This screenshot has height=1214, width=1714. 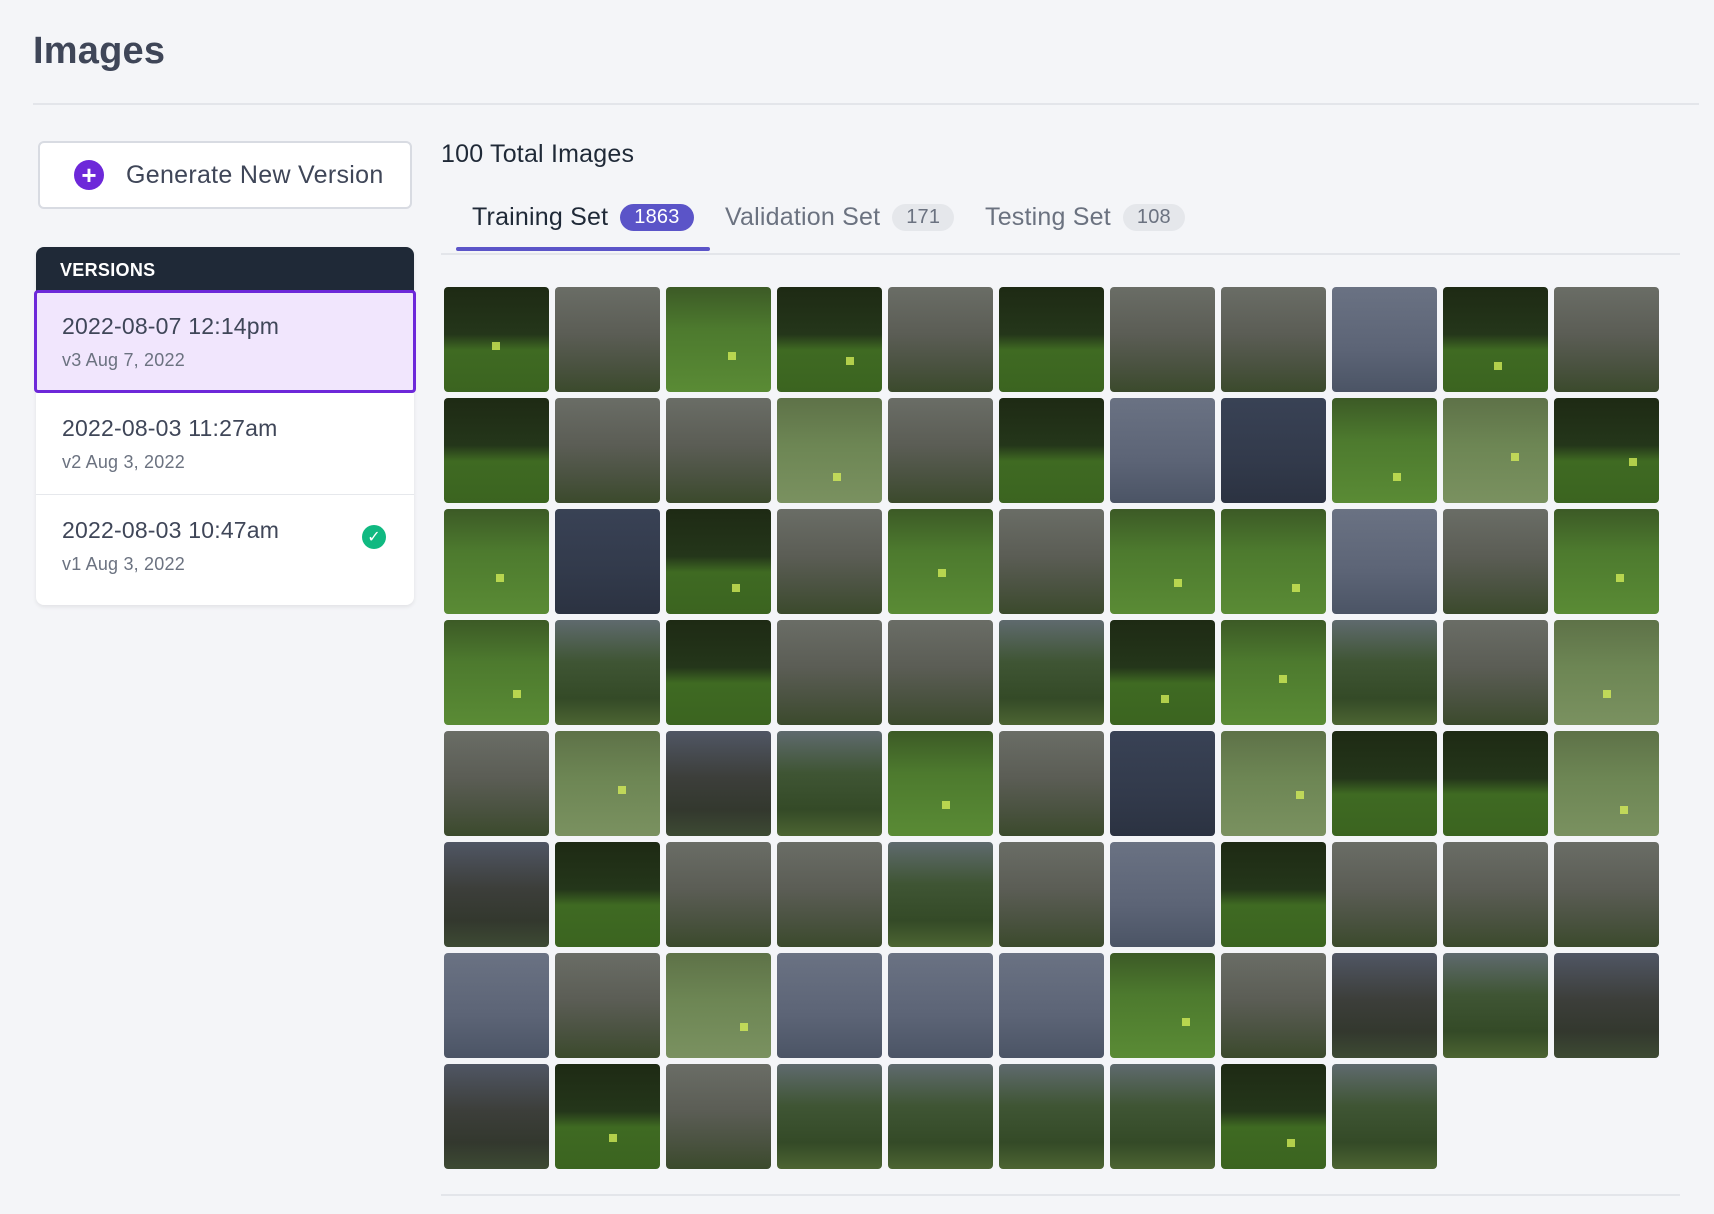 What do you see at coordinates (840, 217) in the screenshot?
I see `tab-validation-set: Validation Set 171` at bounding box center [840, 217].